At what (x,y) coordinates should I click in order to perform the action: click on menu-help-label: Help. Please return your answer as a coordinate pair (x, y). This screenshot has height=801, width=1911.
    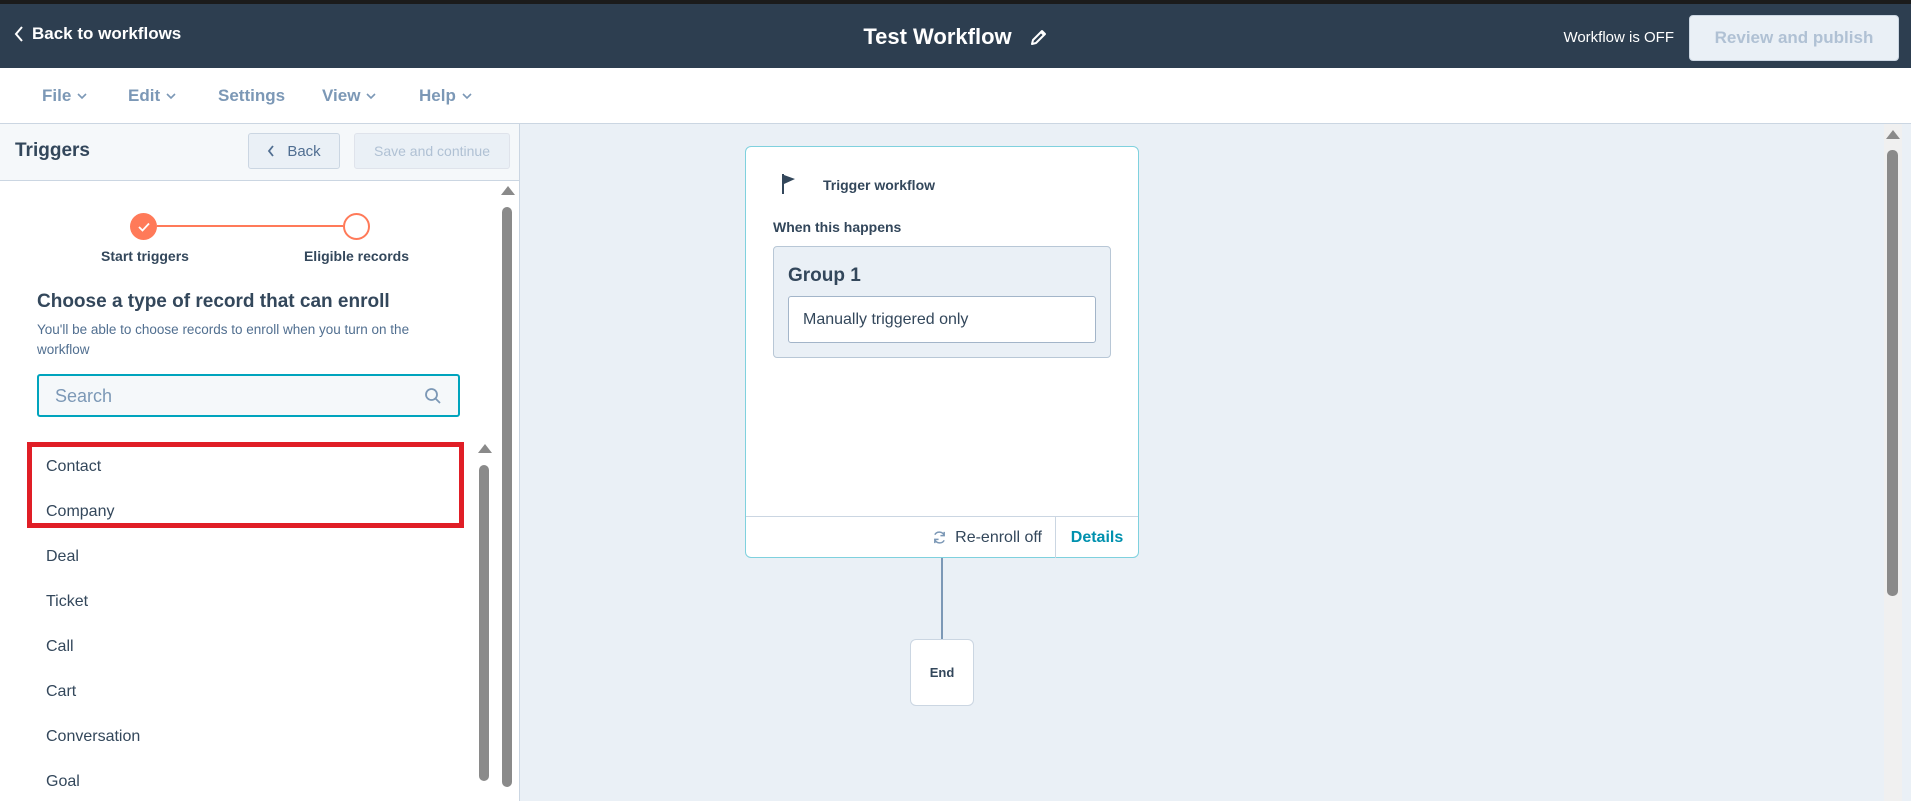
    Looking at the image, I should click on (437, 95).